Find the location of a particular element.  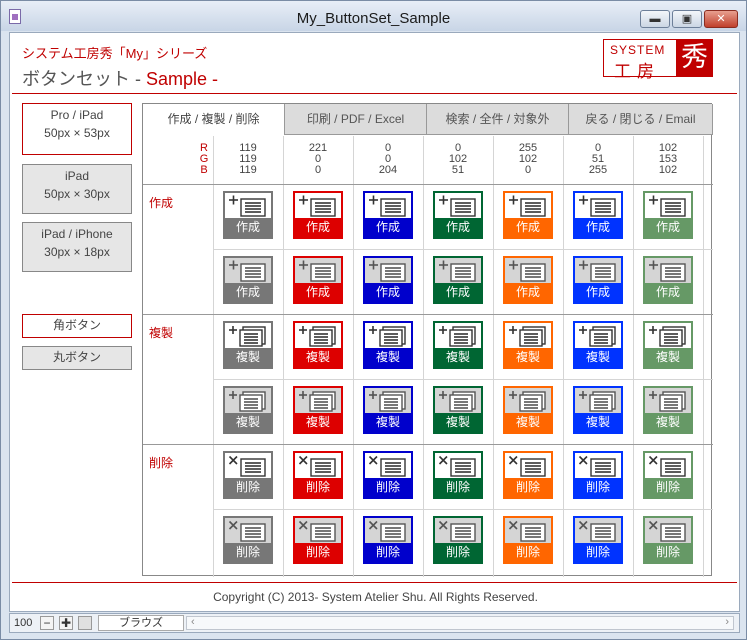

rgb-value-column: 221 0 0 is located at coordinates (318, 159).